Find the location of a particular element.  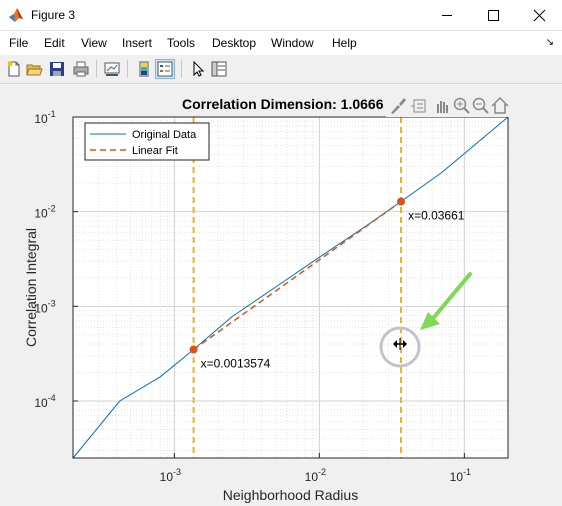

x-tick-label: 10-2 is located at coordinates (315, 475).